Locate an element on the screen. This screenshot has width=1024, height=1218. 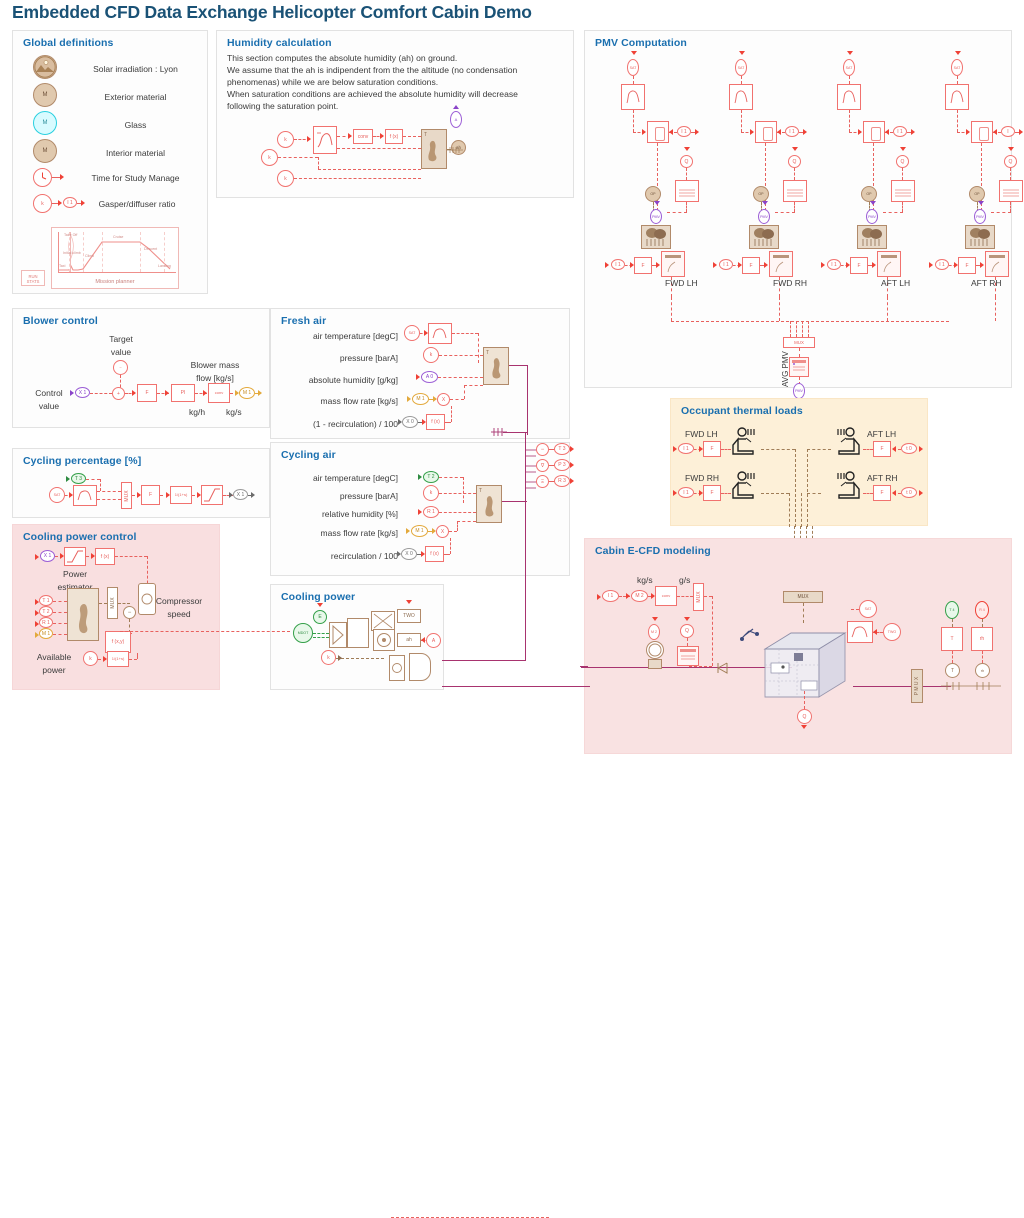
pmv4-pmv-node: PMV is located at coordinates (980, 216).